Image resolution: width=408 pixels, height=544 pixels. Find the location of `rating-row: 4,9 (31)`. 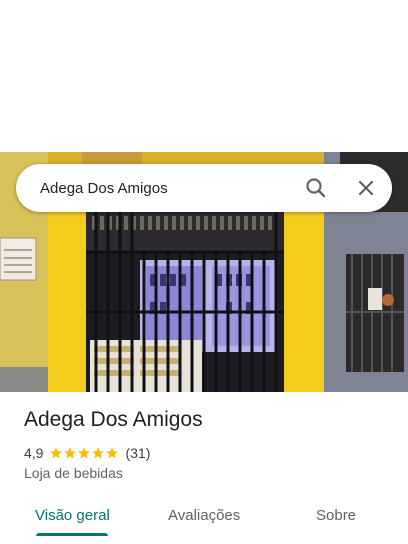

rating-row: 4,9 (31) is located at coordinates (87, 453).